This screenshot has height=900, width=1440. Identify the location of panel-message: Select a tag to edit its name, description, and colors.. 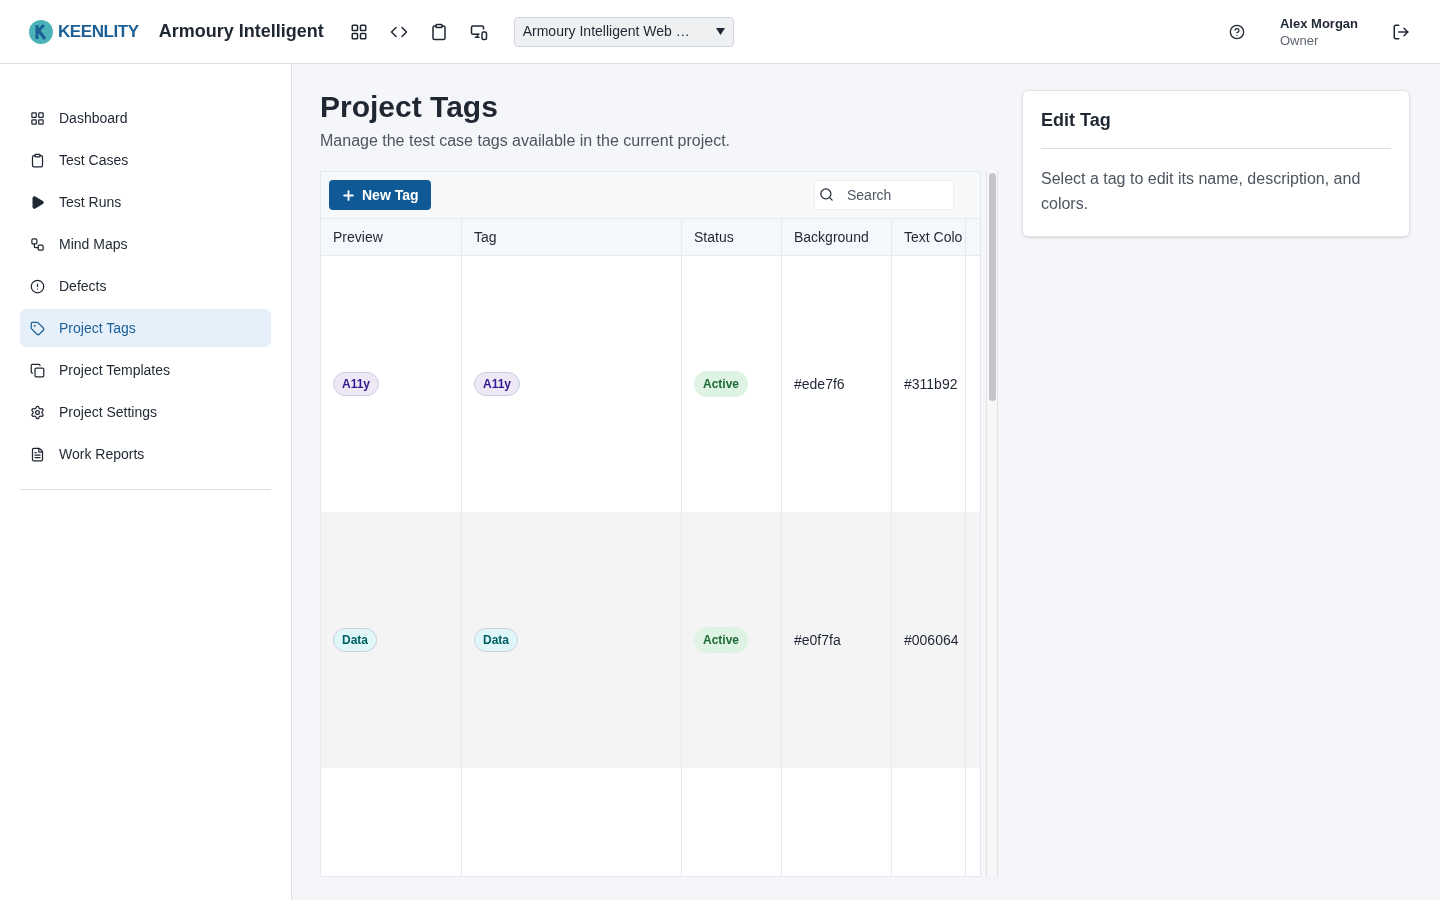
(1201, 191).